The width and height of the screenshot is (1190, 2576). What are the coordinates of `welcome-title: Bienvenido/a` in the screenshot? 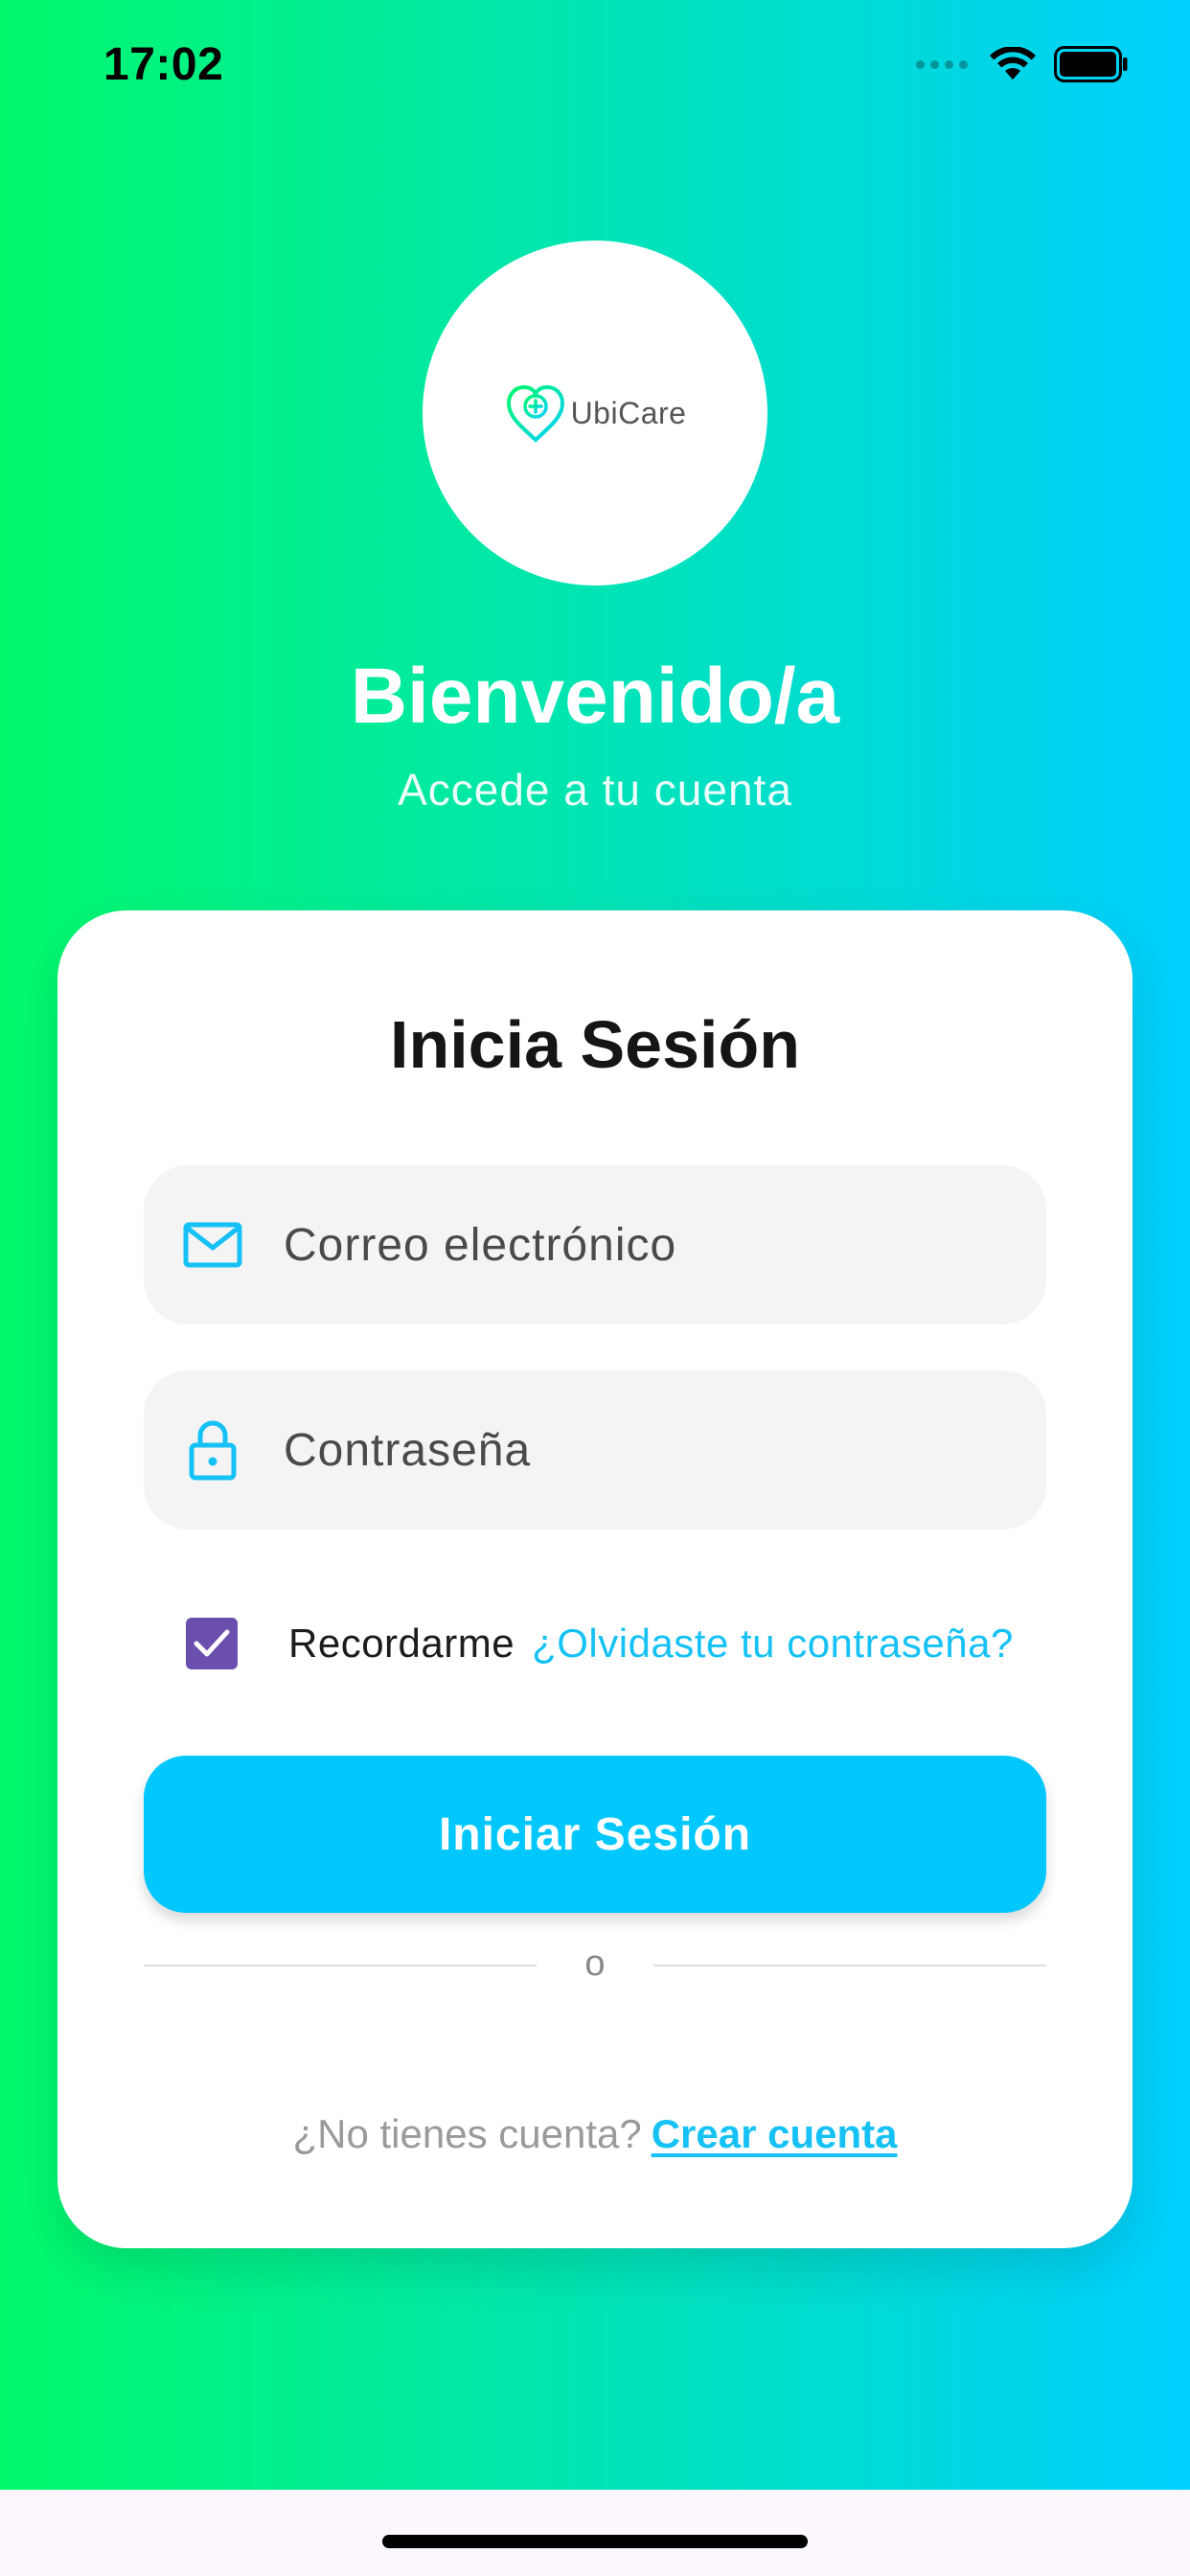 It's located at (595, 696).